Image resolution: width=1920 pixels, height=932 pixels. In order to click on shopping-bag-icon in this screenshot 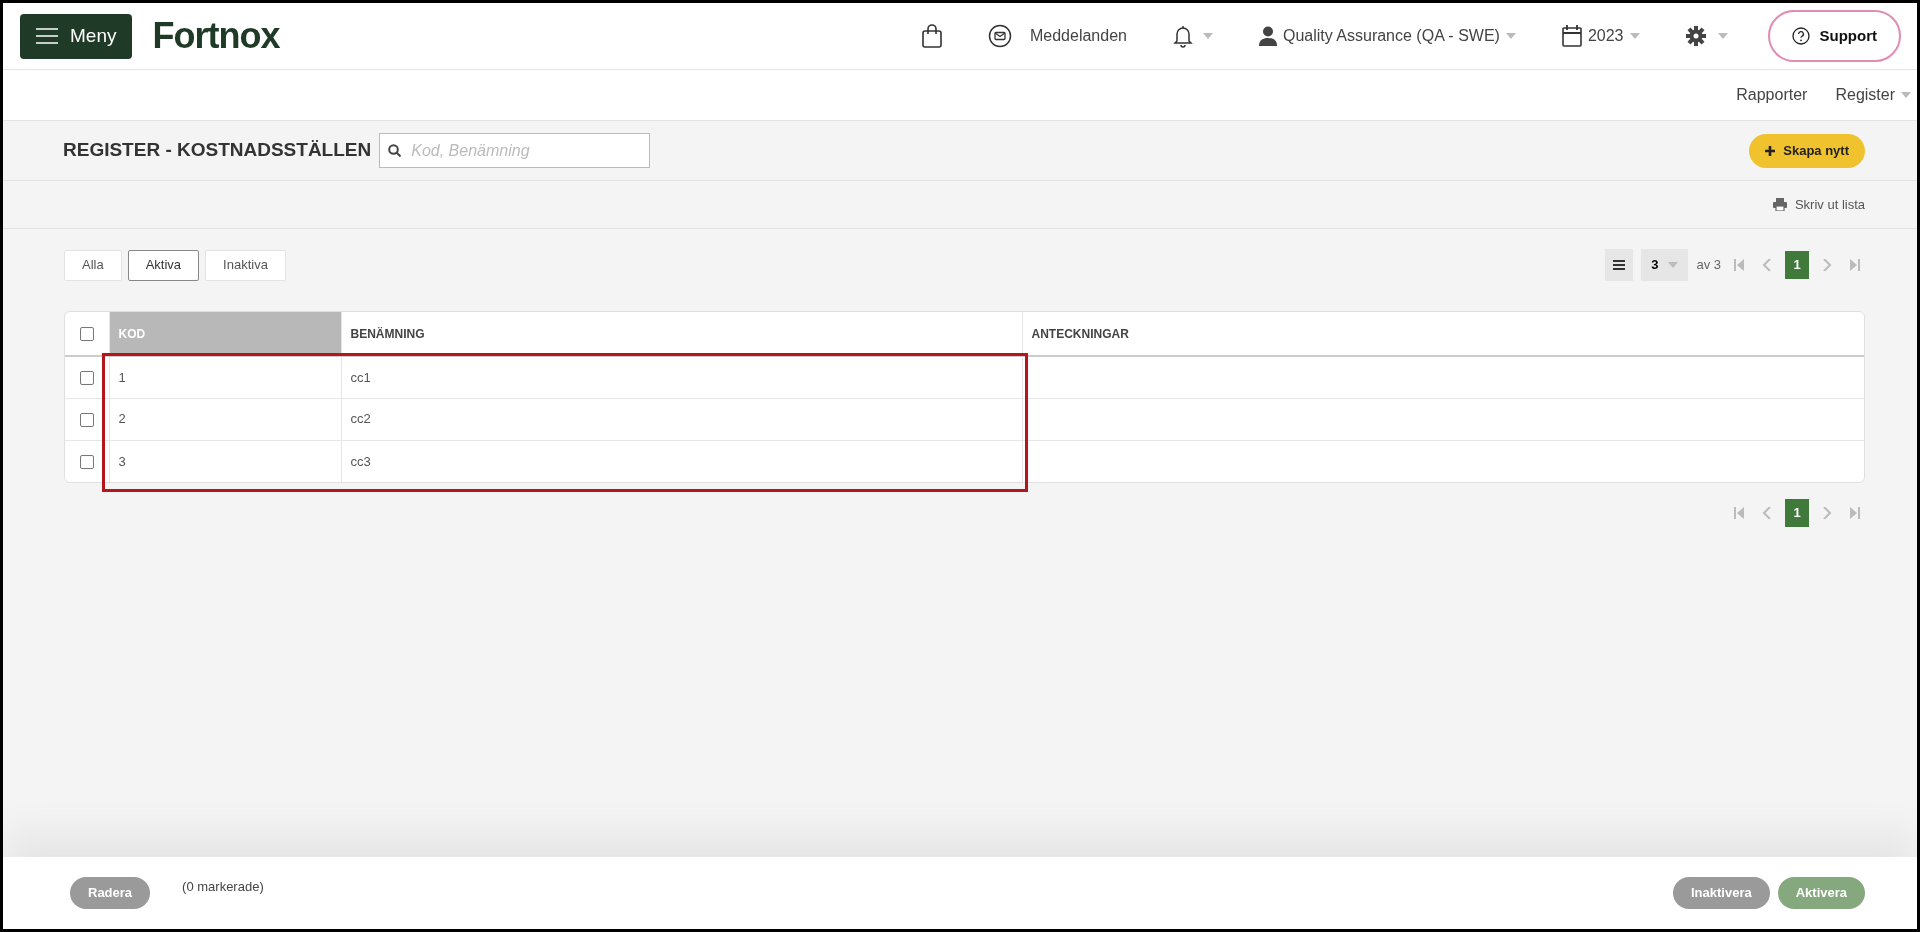, I will do `click(932, 36)`.